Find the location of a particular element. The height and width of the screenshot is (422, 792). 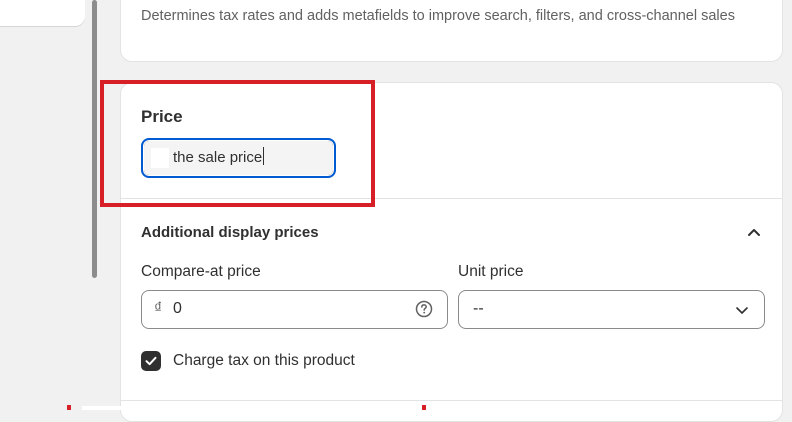

scrollbar-thumb is located at coordinates (94, 139).